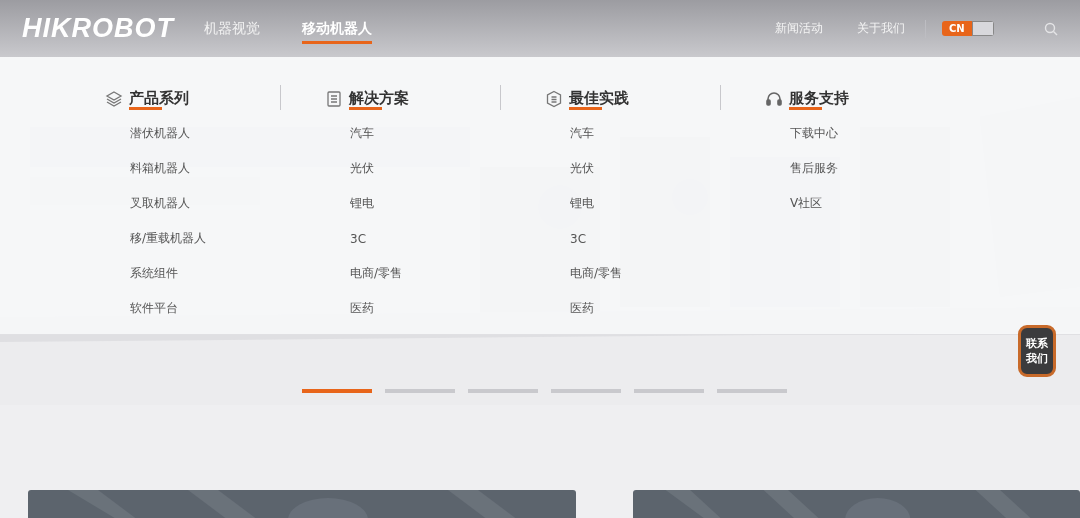  Describe the element at coordinates (227, 203) in the screenshot. I see `menu-item: 叉取机器人` at that location.